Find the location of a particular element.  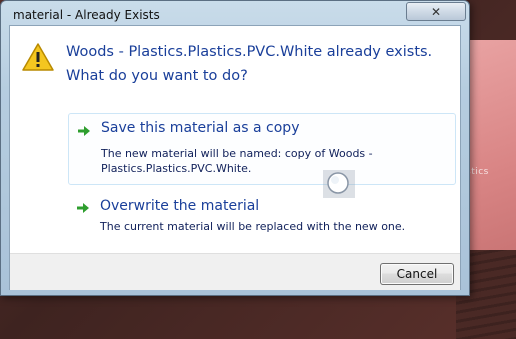

option-title: Save this material as a copy is located at coordinates (200, 128).